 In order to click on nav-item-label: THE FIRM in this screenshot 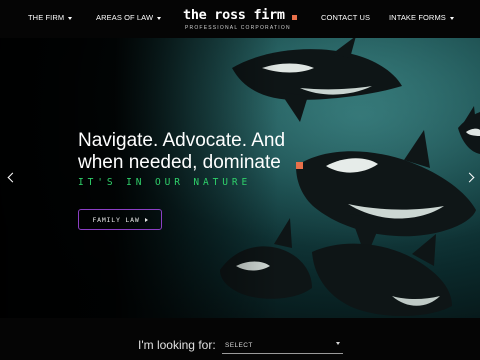, I will do `click(46, 17)`.